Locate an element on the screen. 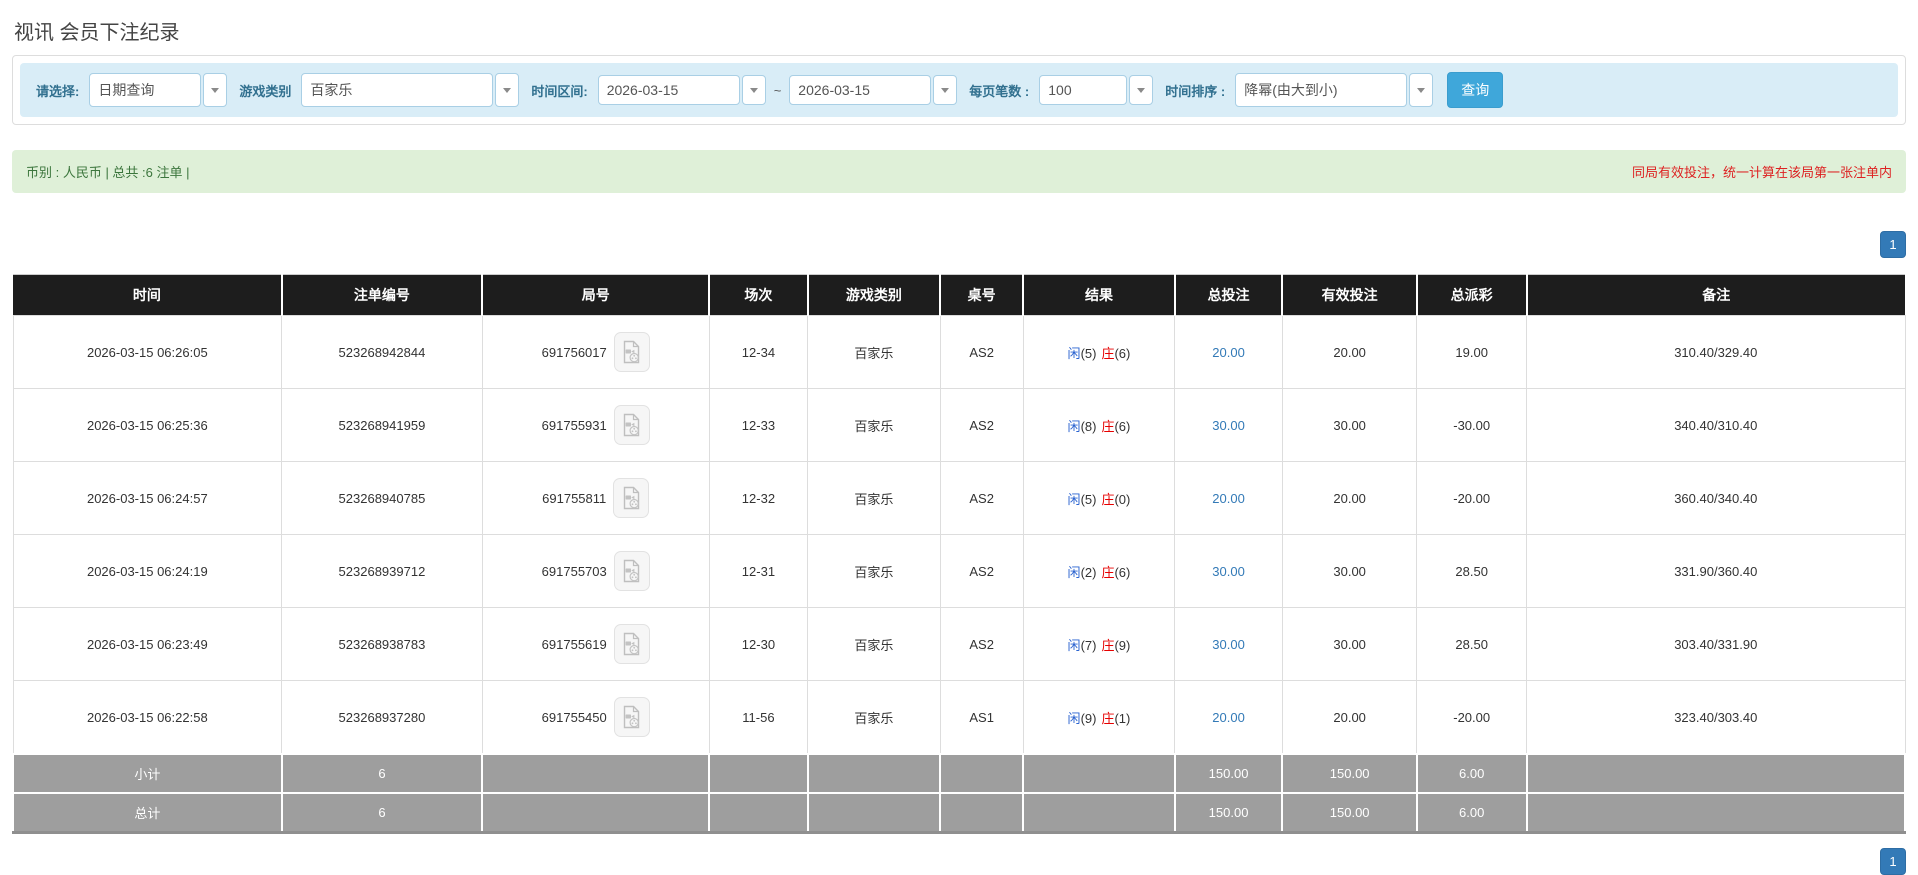  cell-session: 12-33 is located at coordinates (758, 425).